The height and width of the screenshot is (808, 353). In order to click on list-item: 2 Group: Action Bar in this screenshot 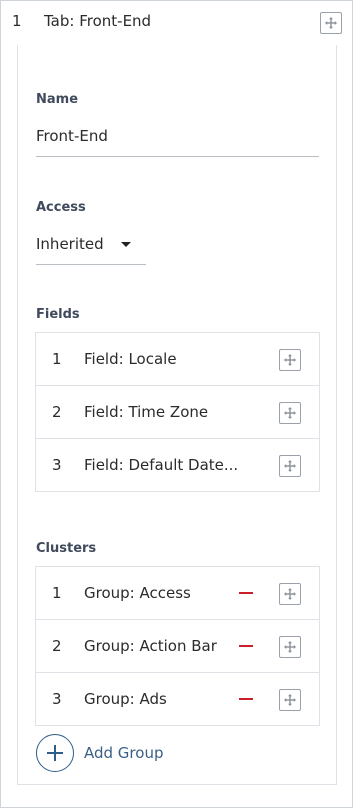, I will do `click(177, 646)`.